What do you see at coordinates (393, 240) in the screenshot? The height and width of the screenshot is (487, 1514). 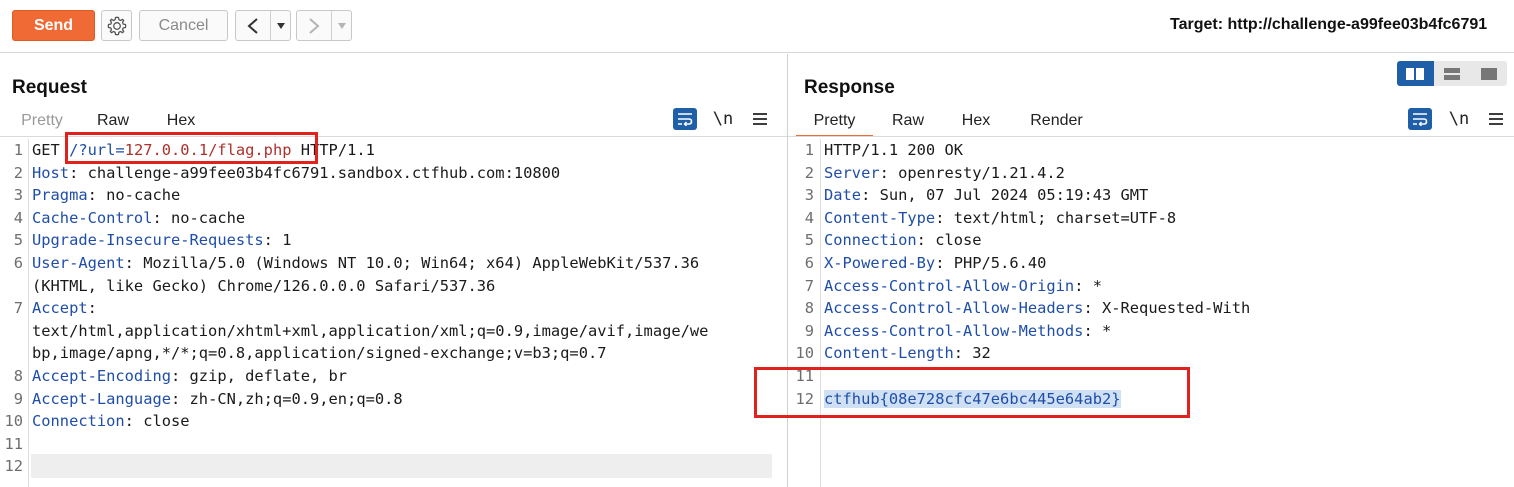 I see `request-line: 5 Upgrade-Insecure-Requests: 1` at bounding box center [393, 240].